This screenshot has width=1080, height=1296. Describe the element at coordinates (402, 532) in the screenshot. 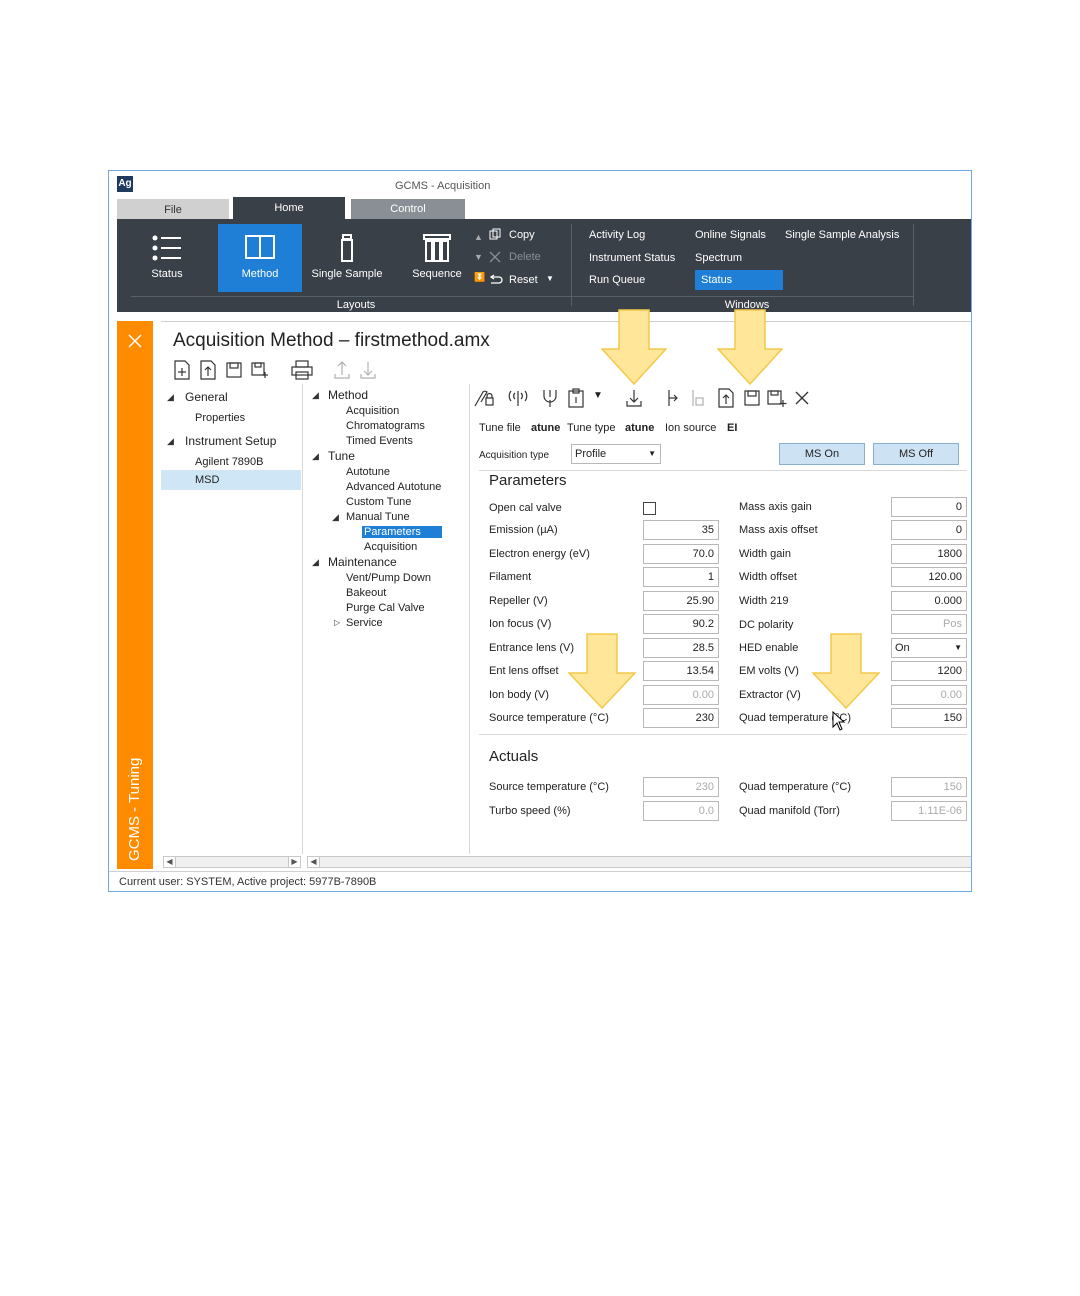

I see `tree-parameters: Parameters` at that location.